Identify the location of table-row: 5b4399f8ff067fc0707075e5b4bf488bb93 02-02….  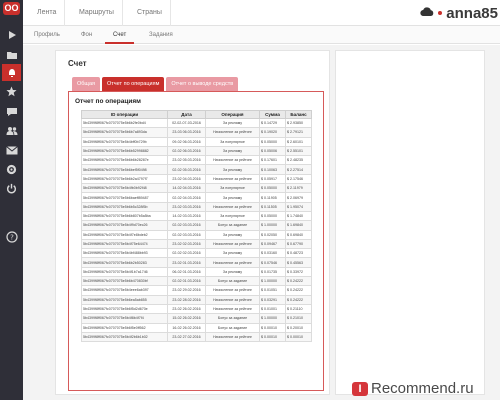
(196, 253).